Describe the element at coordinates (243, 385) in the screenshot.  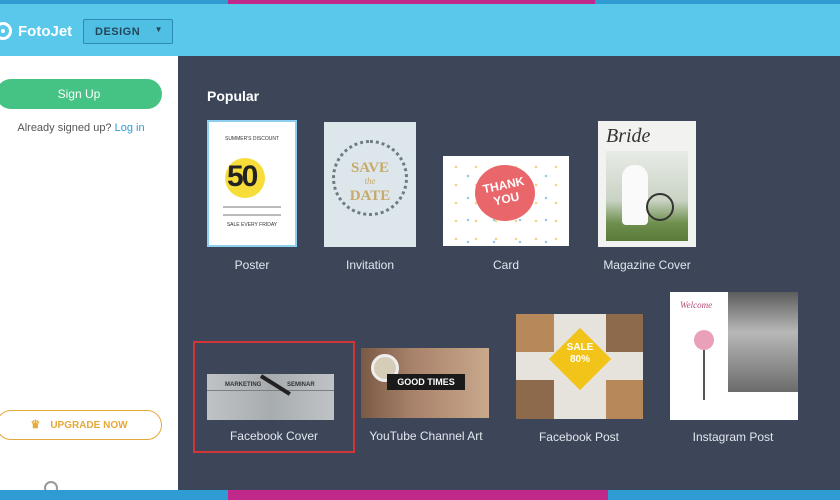
I see `cover-left-text: MARKETING` at that location.